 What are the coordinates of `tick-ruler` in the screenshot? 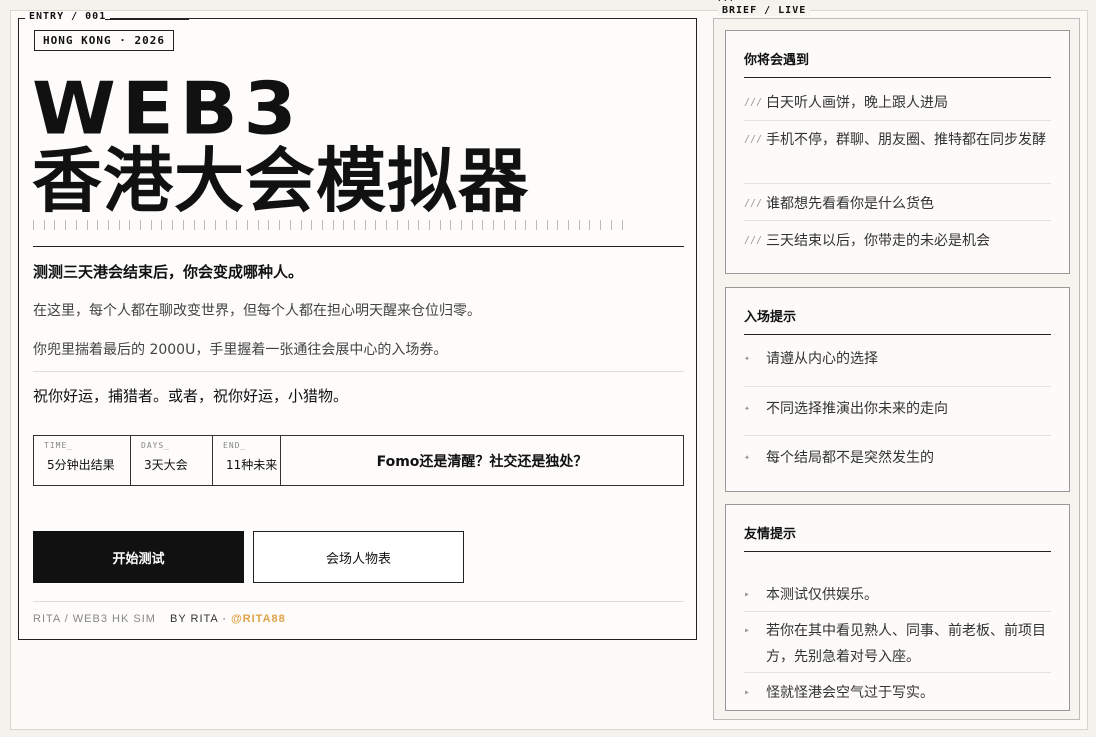 It's located at (333, 226).